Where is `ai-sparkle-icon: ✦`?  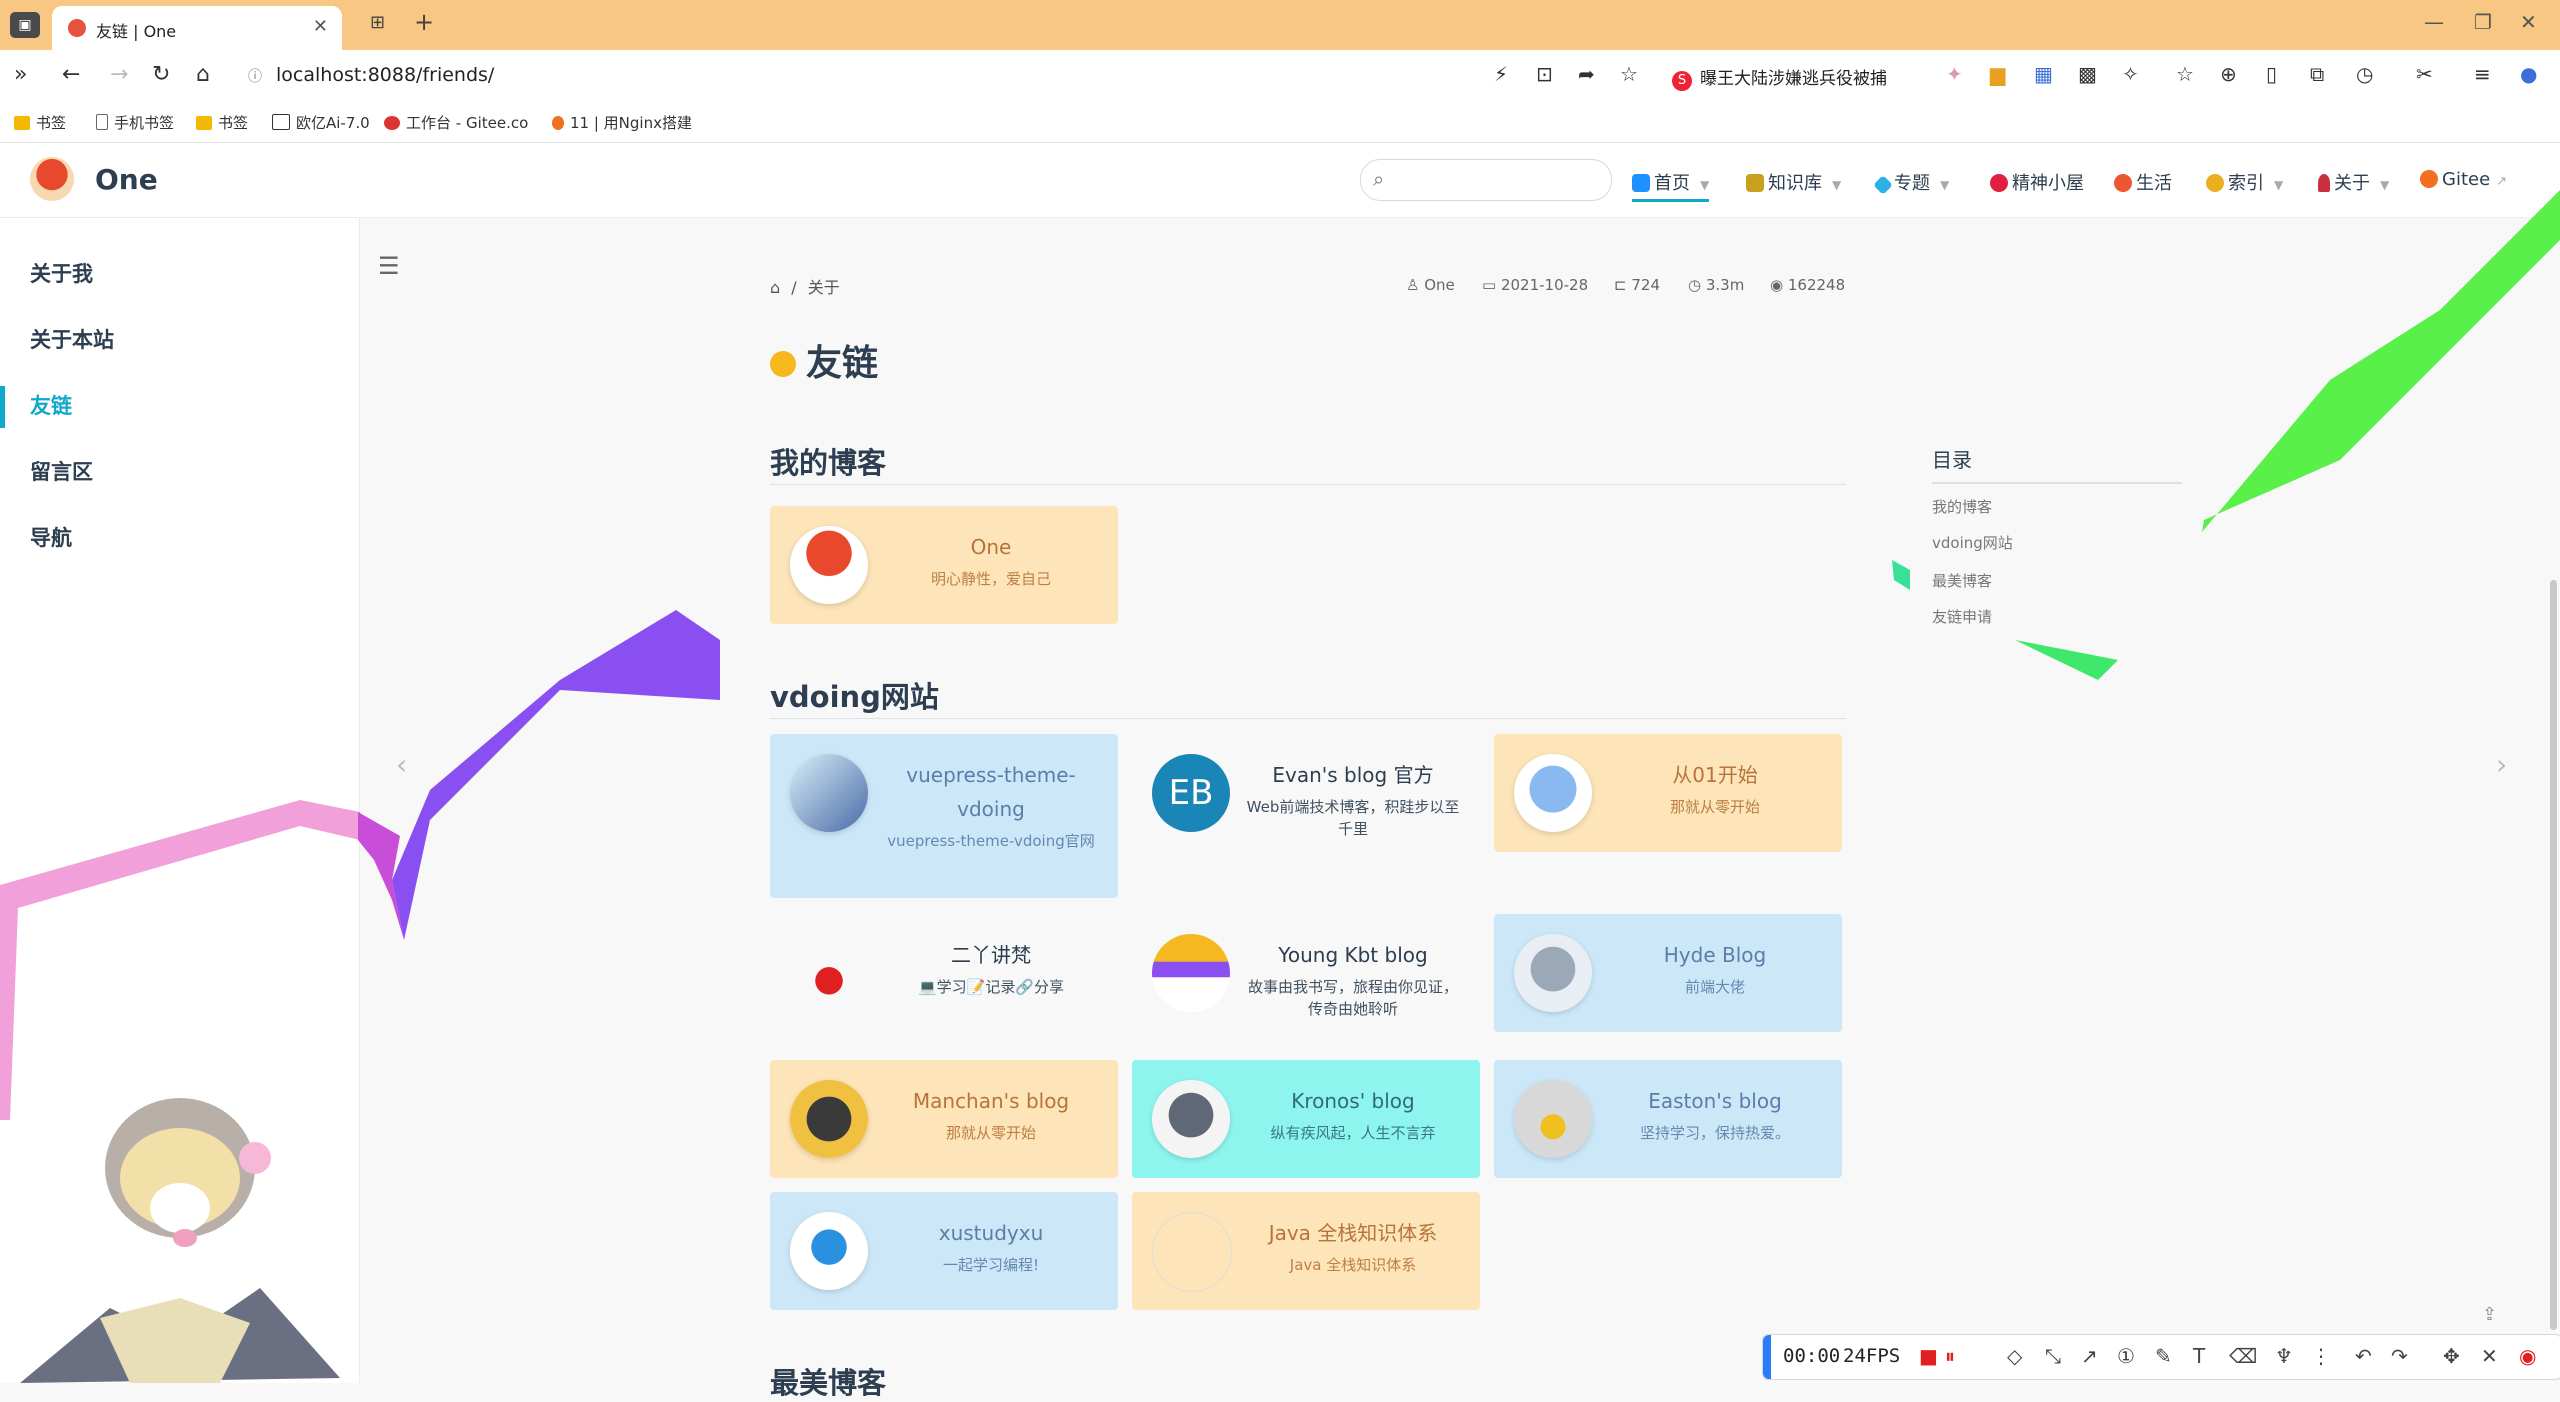
ai-sparkle-icon: ✦ is located at coordinates (1954, 74).